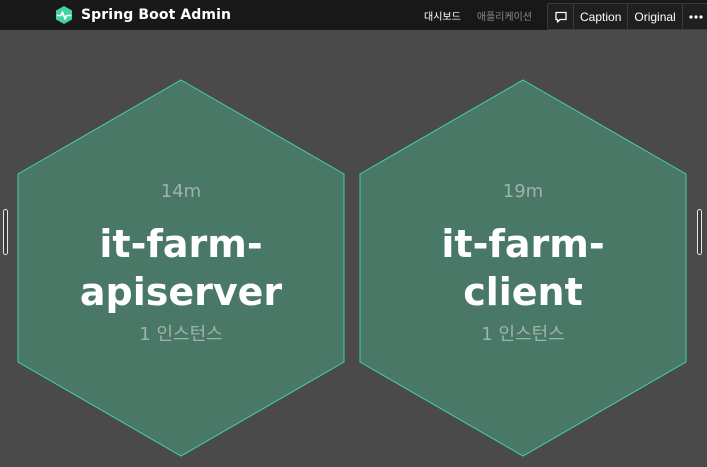 The width and height of the screenshot is (707, 467). What do you see at coordinates (64, 15) in the screenshot?
I see `heartbeat-icon` at bounding box center [64, 15].